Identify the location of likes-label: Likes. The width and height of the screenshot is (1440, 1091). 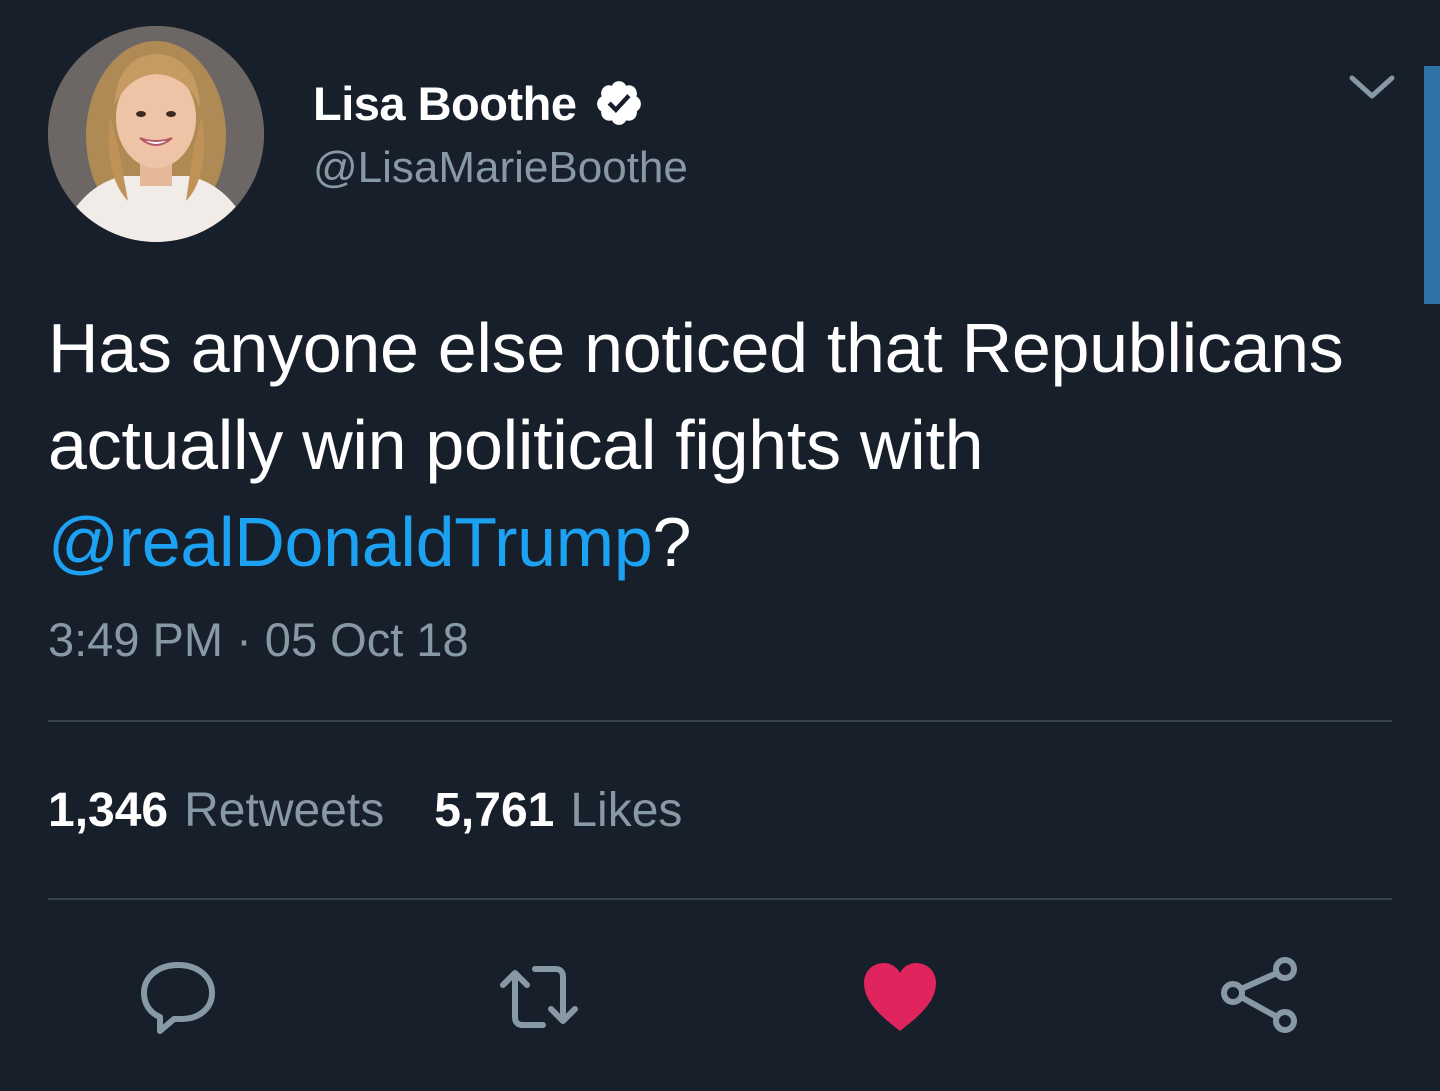
(626, 810).